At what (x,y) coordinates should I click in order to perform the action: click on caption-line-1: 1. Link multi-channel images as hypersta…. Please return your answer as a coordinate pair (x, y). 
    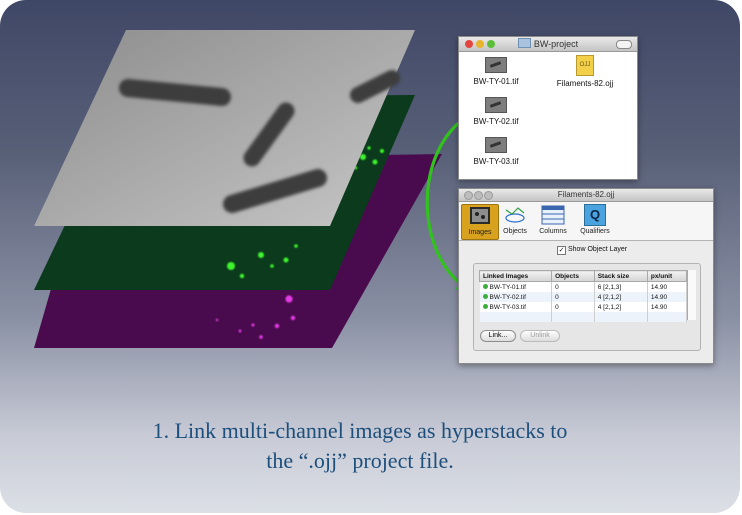
    Looking at the image, I should click on (360, 430).